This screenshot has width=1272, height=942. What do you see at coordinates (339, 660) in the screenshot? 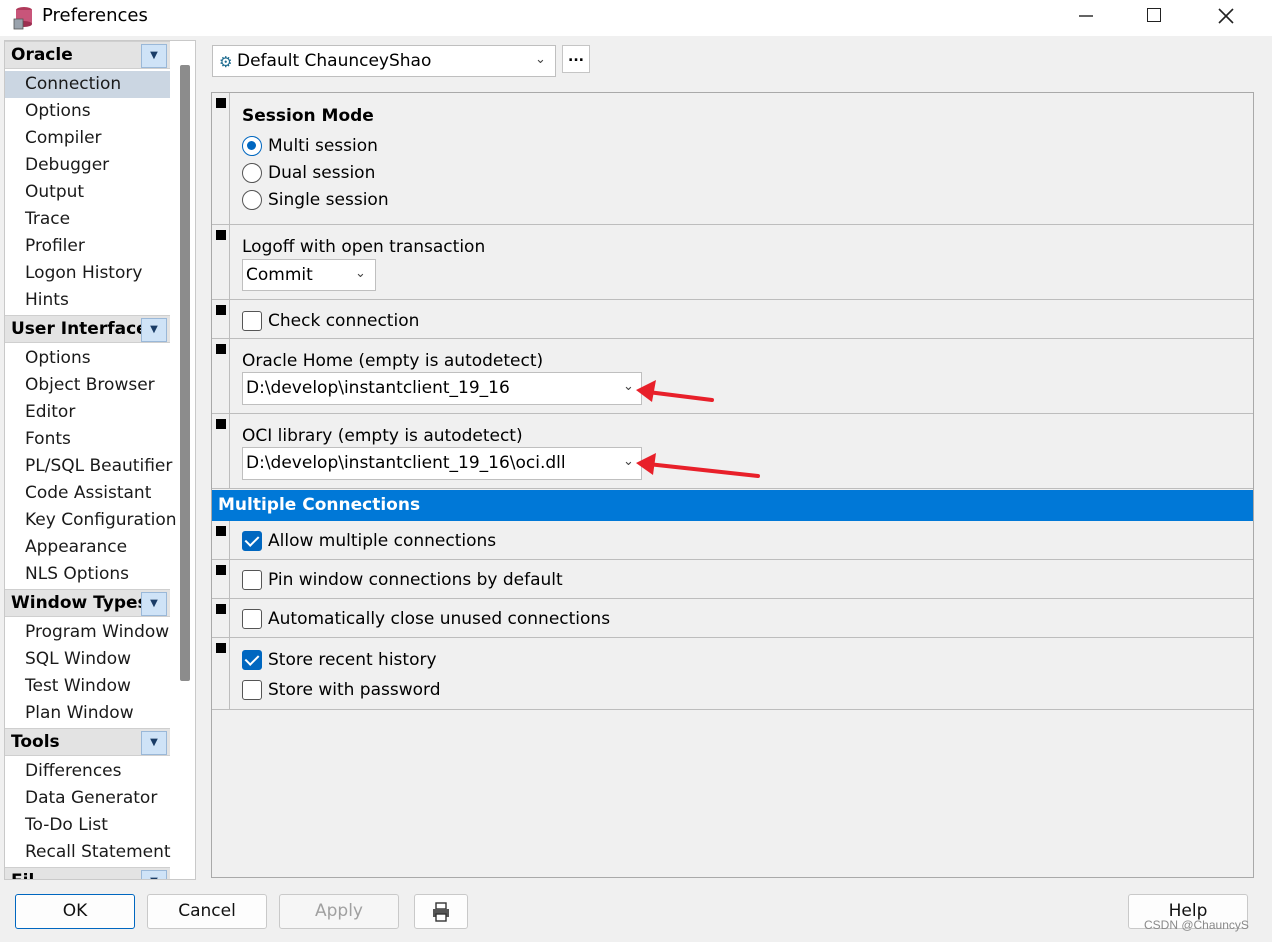
I see `store-history-checkbox: Store recent history` at bounding box center [339, 660].